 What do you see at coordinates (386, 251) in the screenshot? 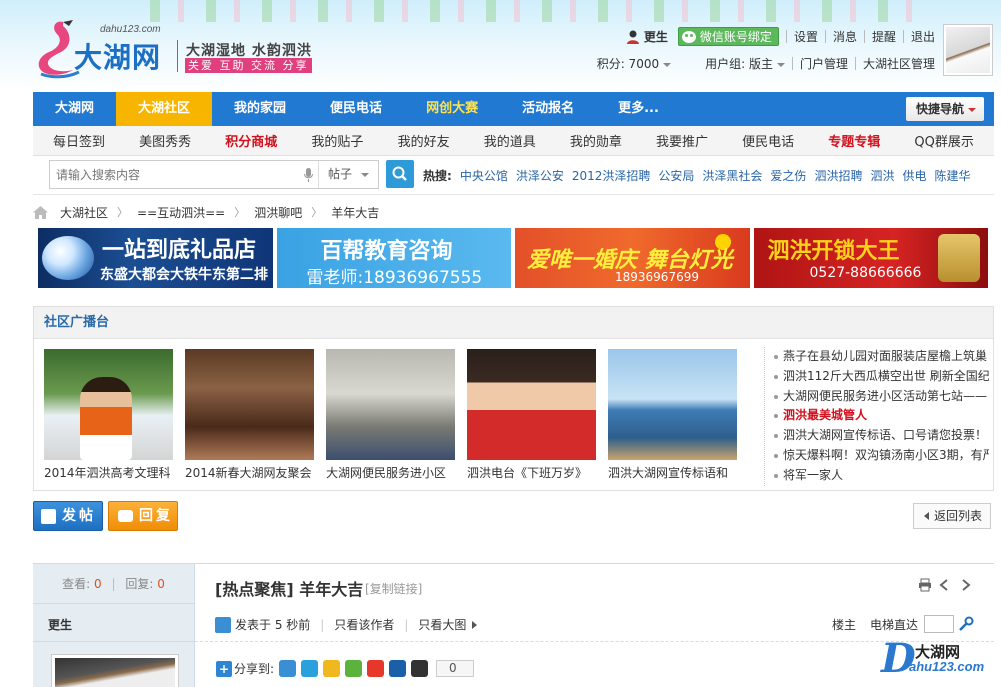
I see `ad-title: 百帮教育咨询` at bounding box center [386, 251].